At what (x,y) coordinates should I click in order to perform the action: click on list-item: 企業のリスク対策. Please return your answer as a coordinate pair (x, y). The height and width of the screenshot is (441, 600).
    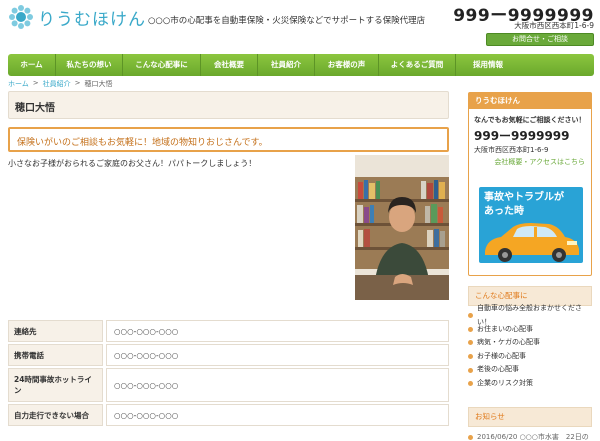
    Looking at the image, I should click on (530, 384).